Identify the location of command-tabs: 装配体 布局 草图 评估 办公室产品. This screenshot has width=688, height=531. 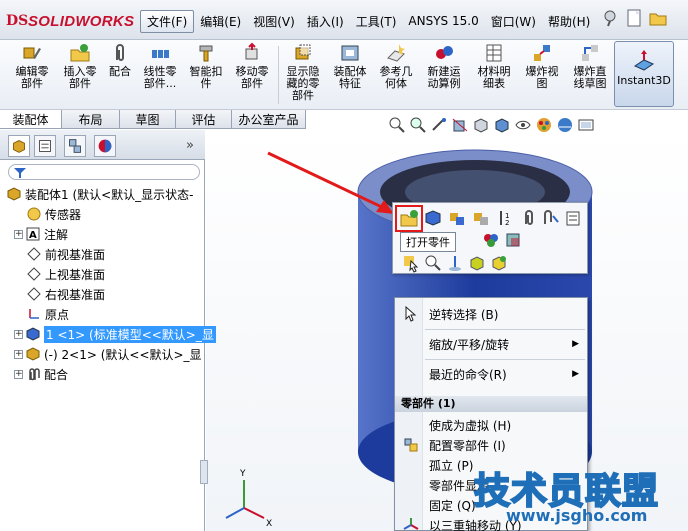
(153, 119).